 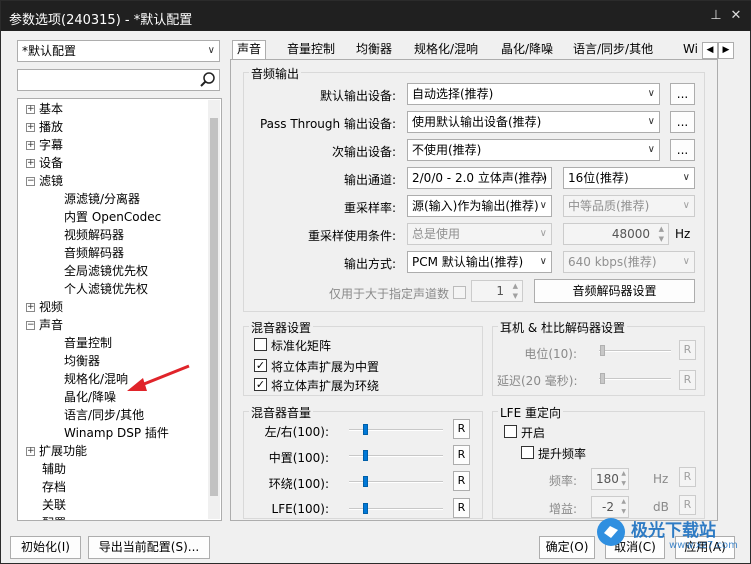 What do you see at coordinates (45, 547) in the screenshot?
I see `init-button: 初始化(I)` at bounding box center [45, 547].